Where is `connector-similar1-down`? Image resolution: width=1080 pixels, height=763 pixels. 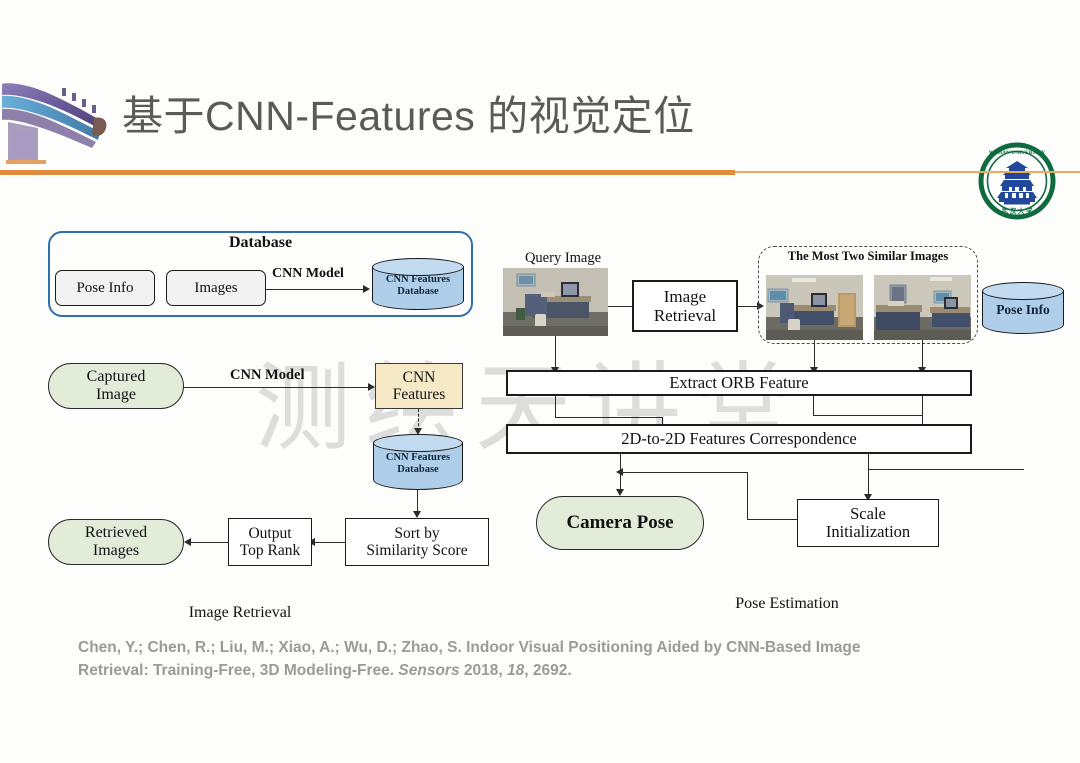 connector-similar1-down is located at coordinates (815, 355).